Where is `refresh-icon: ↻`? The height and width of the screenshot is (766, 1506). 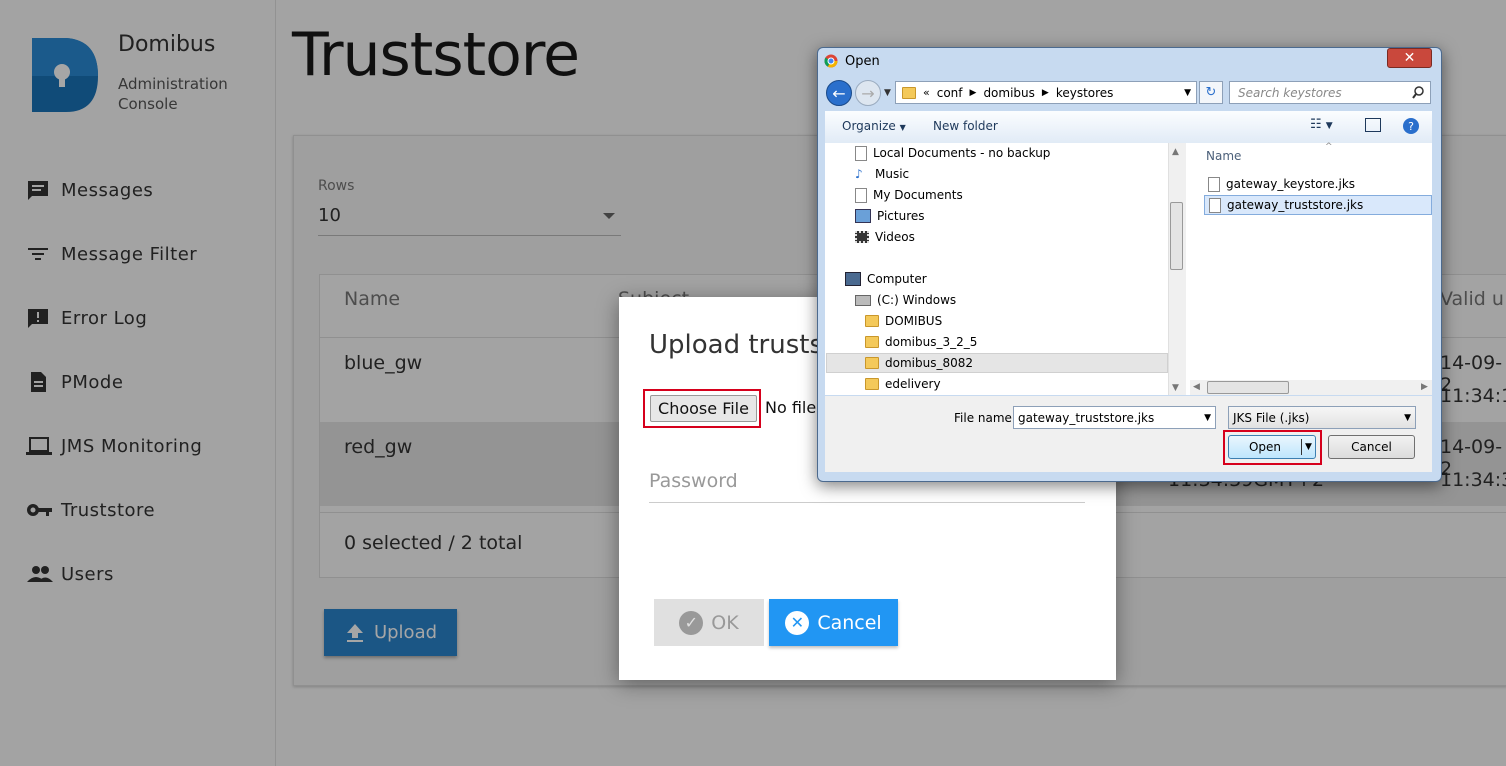
refresh-icon: ↻ is located at coordinates (1211, 92).